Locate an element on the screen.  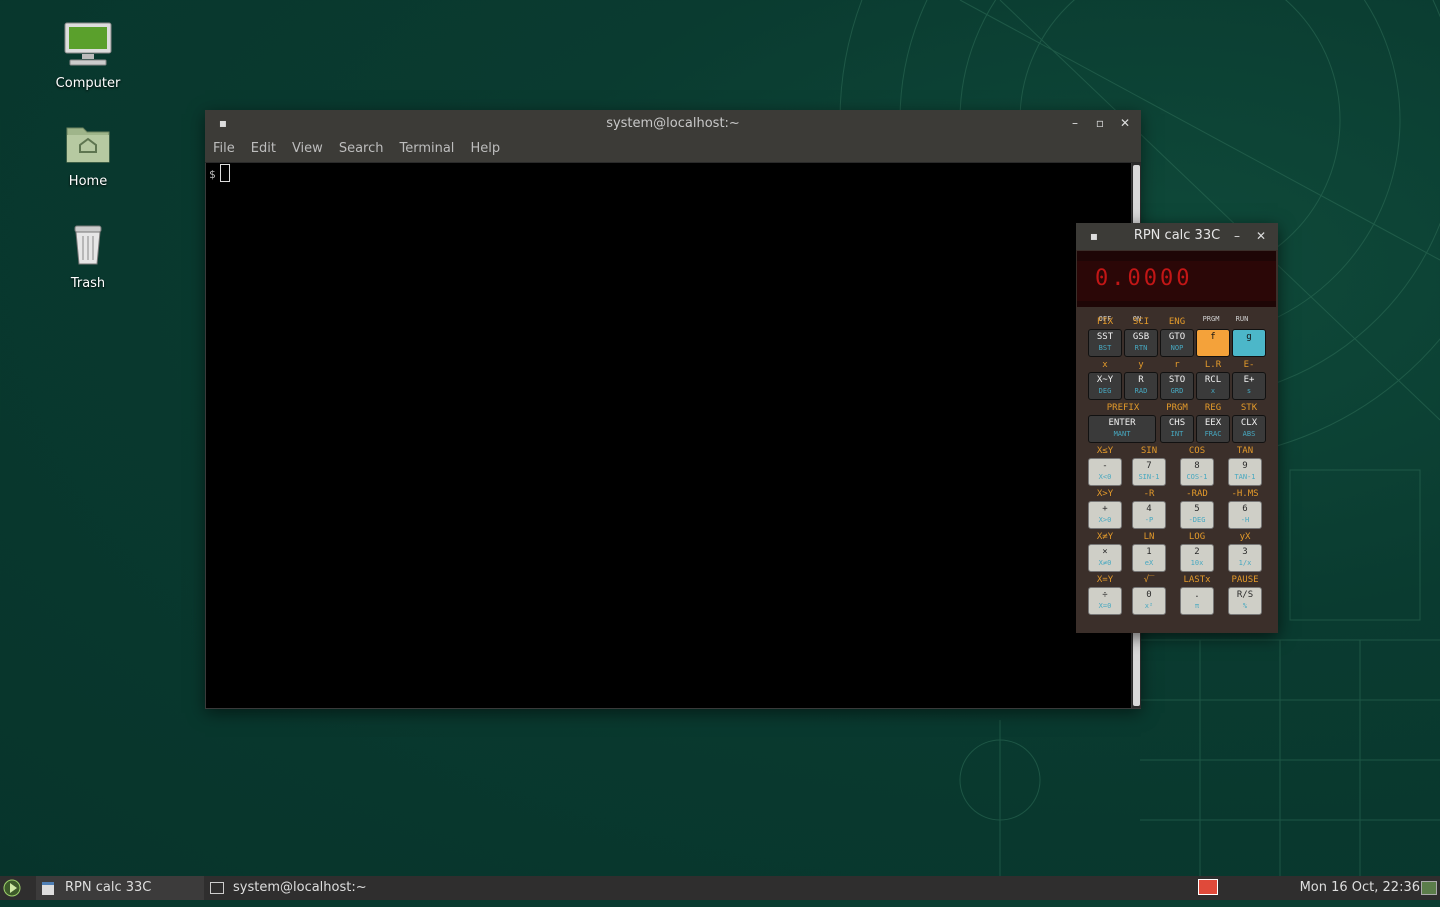
shift-label: X≠Y is located at coordinates (1105, 537).